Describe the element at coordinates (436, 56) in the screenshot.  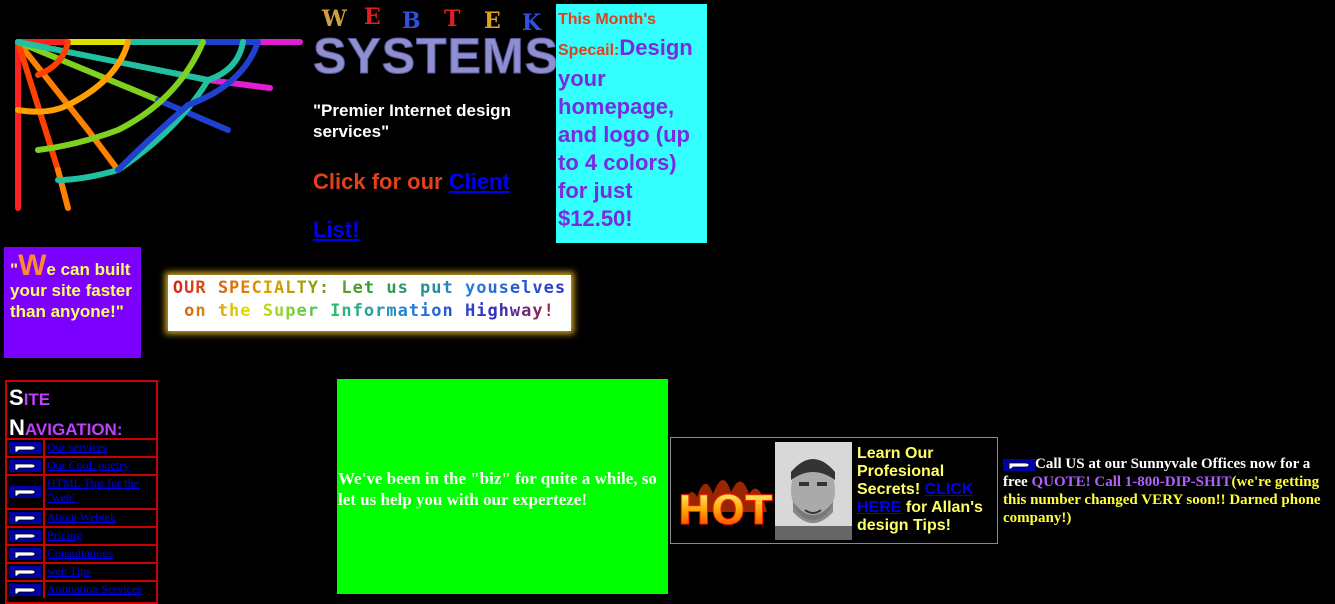
I see `systems-heading: SYSTEMS` at that location.